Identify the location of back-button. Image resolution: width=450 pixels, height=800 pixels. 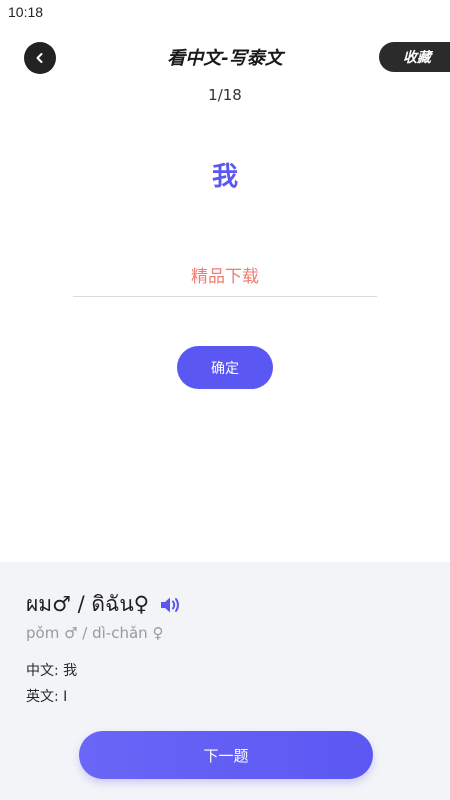
(40, 58).